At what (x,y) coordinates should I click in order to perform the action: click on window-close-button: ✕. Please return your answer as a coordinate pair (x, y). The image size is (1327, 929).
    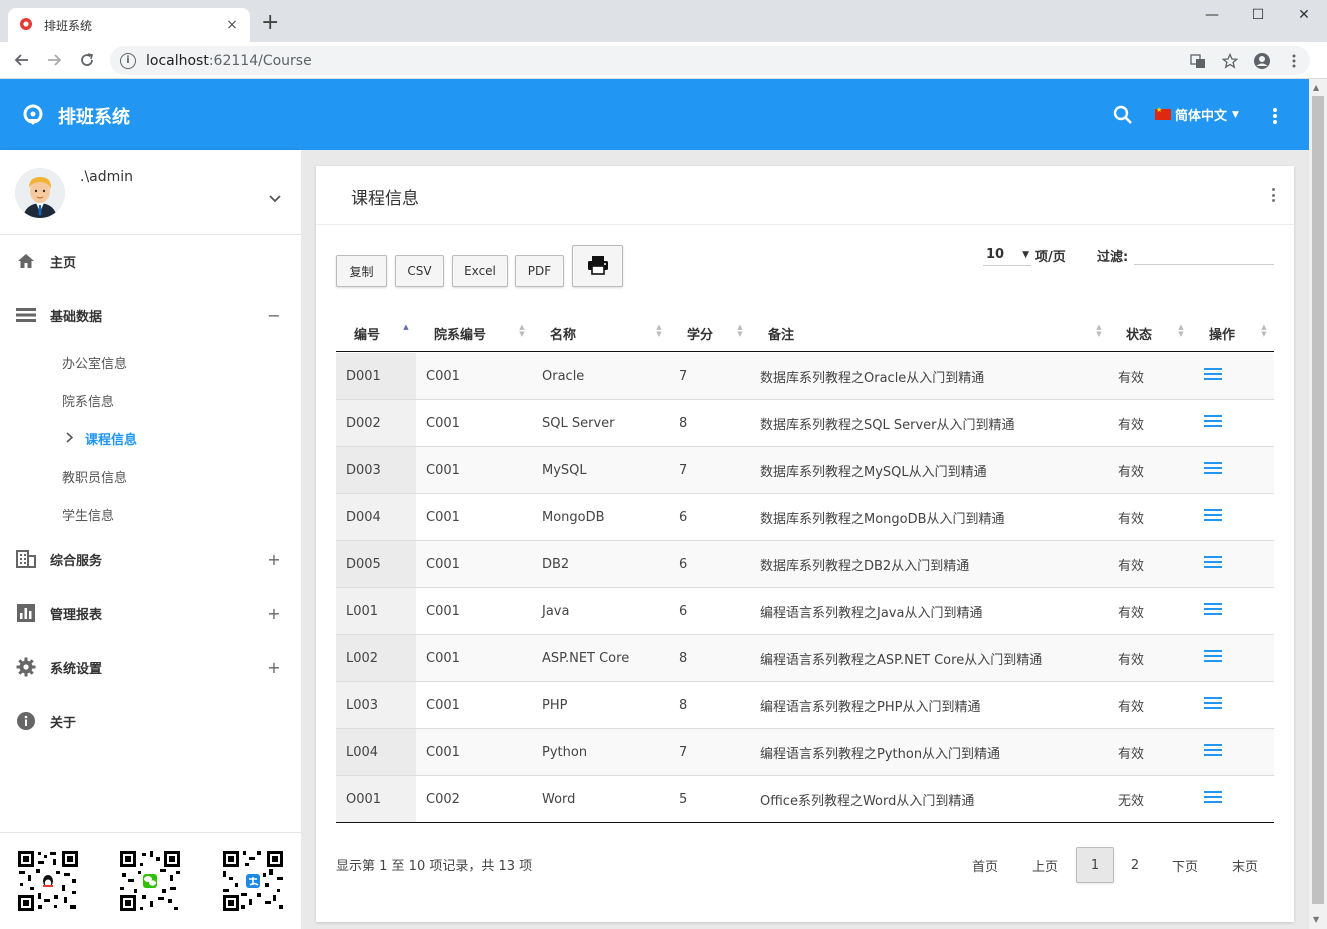
    Looking at the image, I should click on (1304, 15).